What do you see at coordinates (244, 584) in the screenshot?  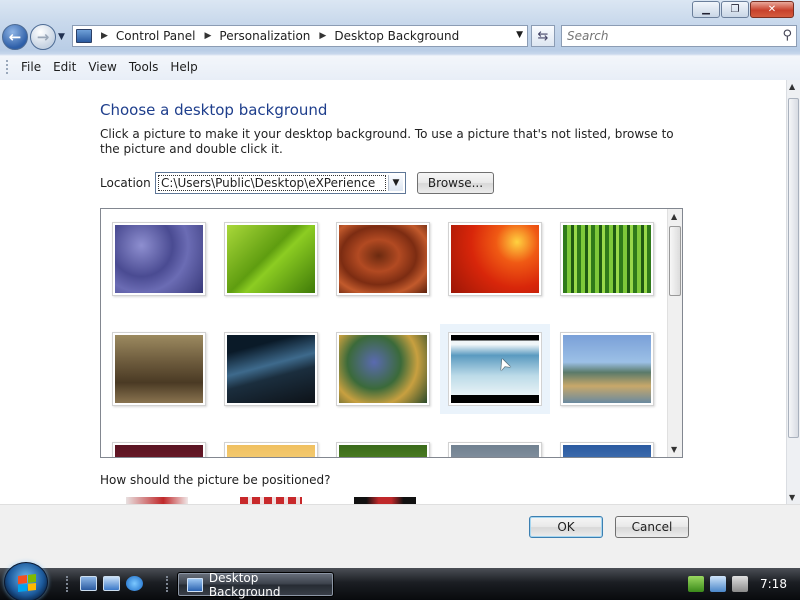 I see `taskbar-button-label: Desktop Background` at bounding box center [244, 584].